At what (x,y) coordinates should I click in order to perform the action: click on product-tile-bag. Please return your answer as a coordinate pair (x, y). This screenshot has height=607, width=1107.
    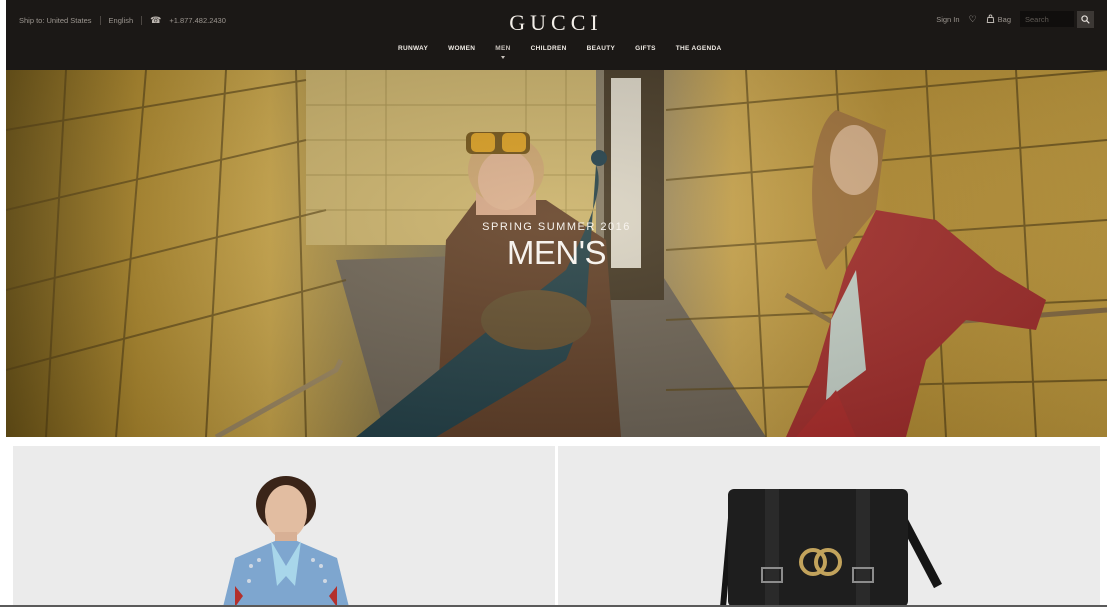
    Looking at the image, I should click on (829, 526).